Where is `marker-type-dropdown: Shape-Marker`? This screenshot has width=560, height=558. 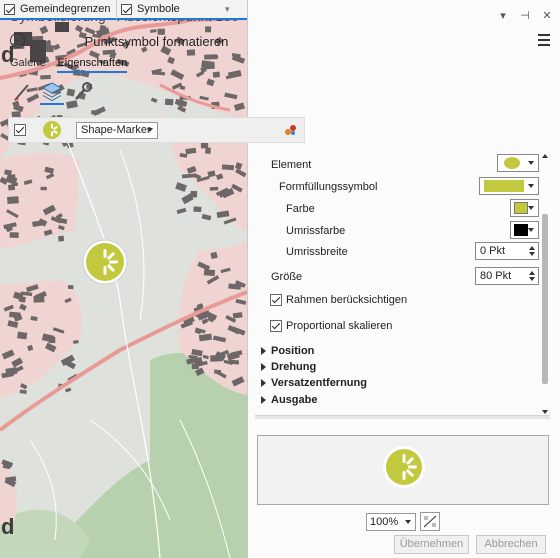 marker-type-dropdown: Shape-Marker is located at coordinates (117, 130).